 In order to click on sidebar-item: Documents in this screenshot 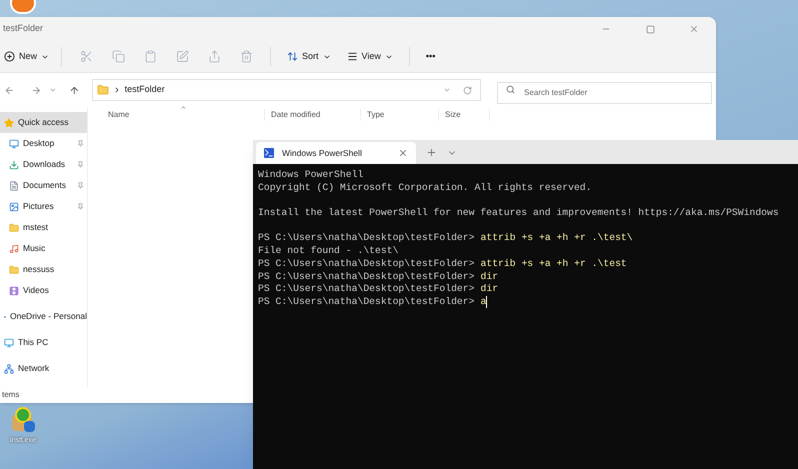, I will do `click(43, 185)`.